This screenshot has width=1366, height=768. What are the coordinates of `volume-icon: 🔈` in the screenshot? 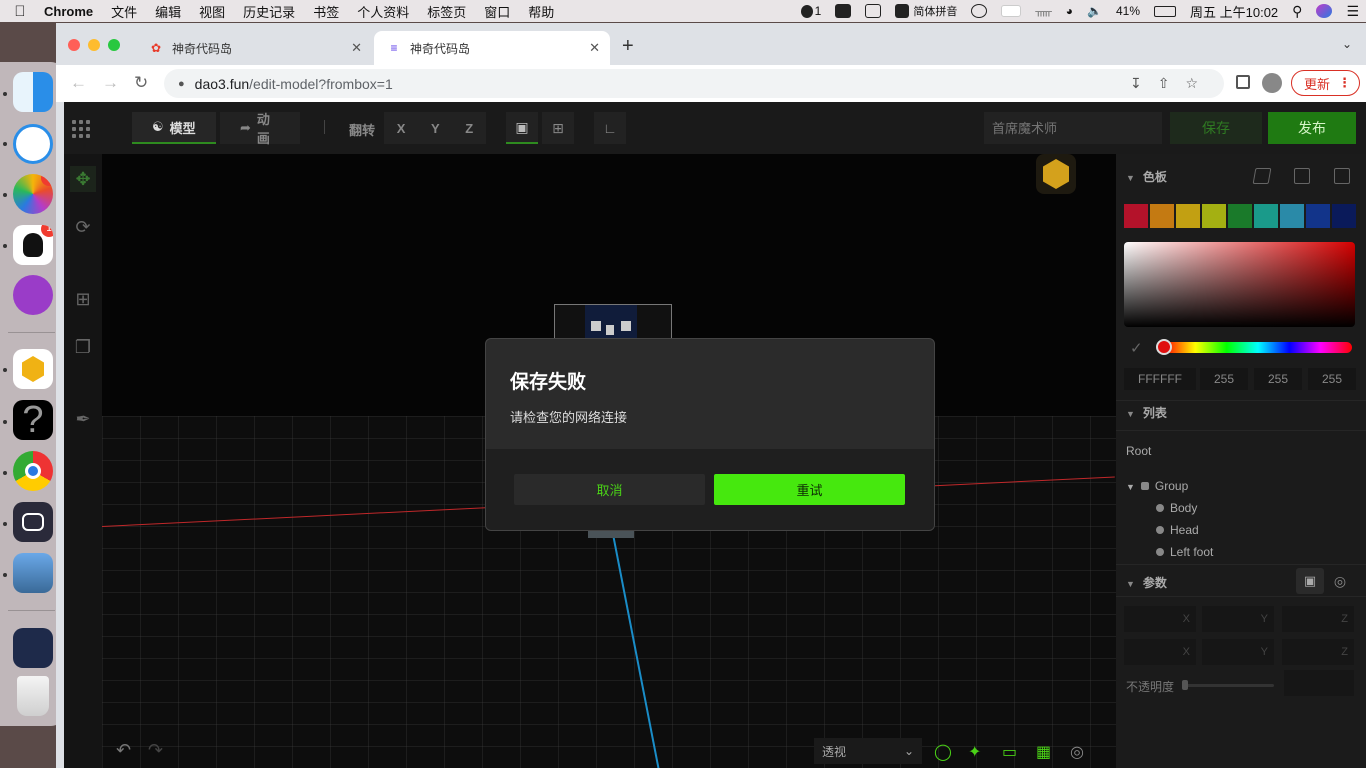 It's located at (1094, 11).